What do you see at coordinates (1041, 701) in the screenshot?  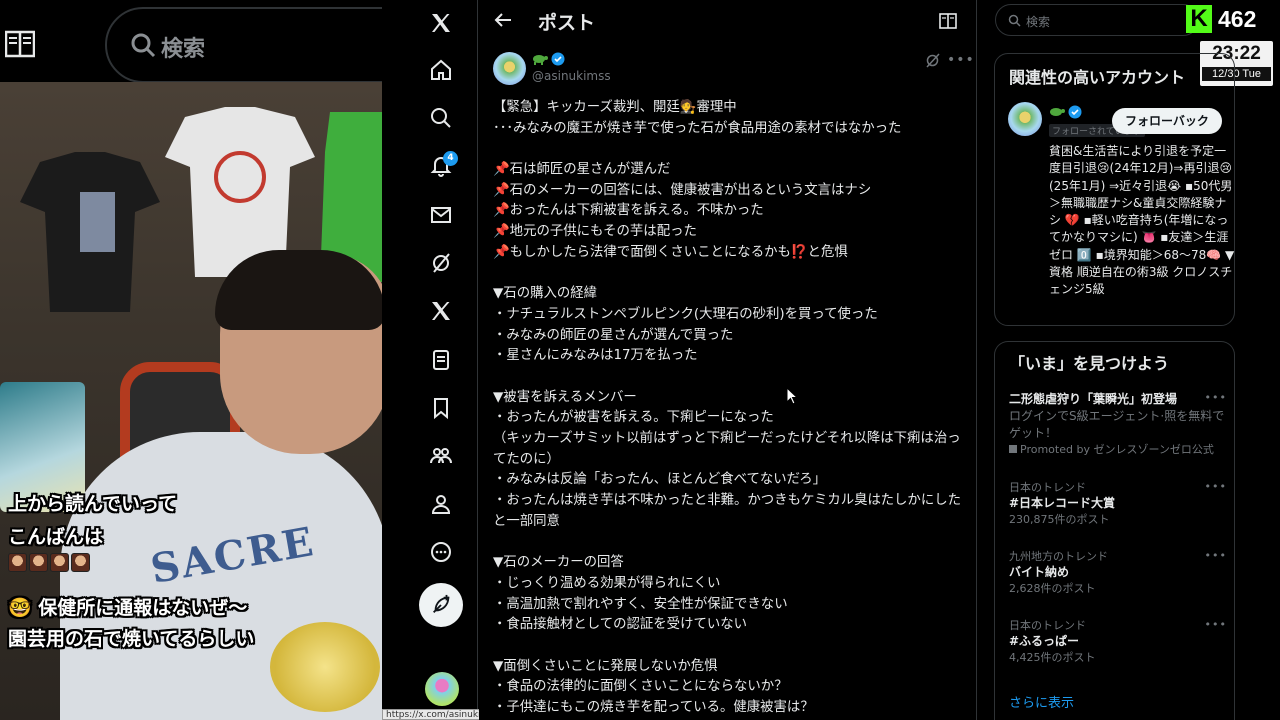 I see `show-more-link: さらに表示` at bounding box center [1041, 701].